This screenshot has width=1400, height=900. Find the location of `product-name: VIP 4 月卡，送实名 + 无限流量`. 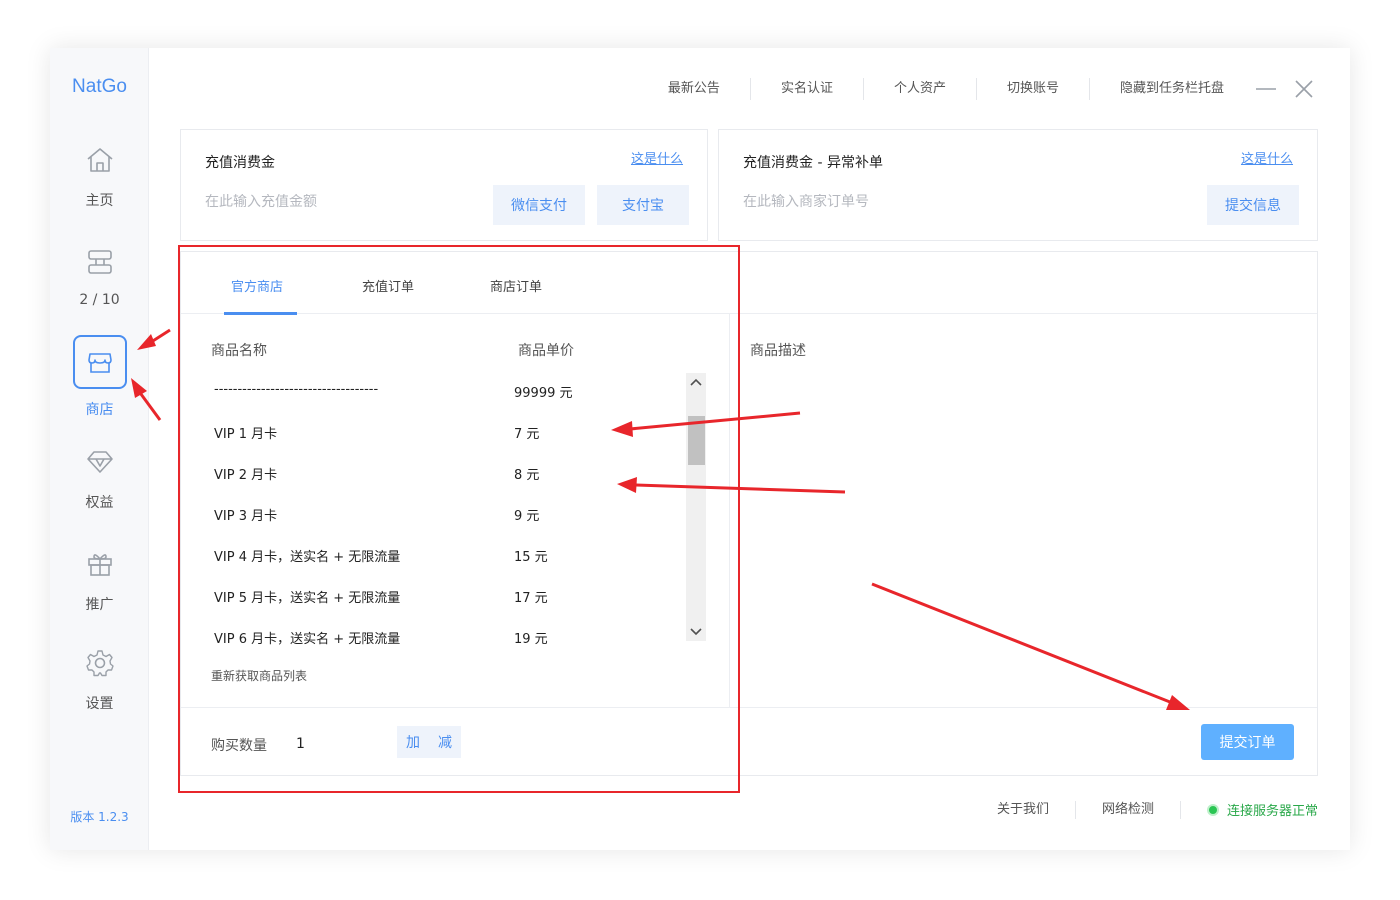

product-name: VIP 4 月卡，送实名 + 无限流量 is located at coordinates (307, 557).